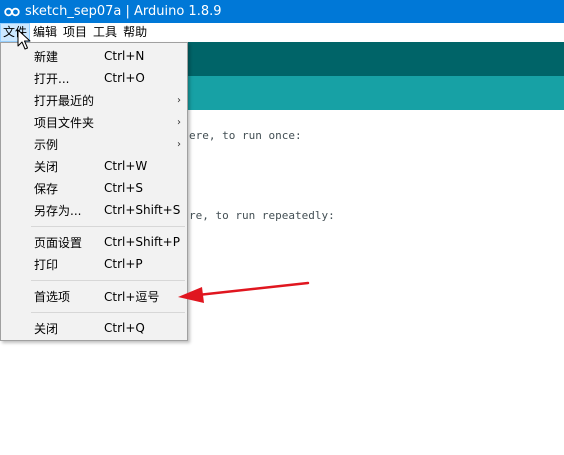 This screenshot has width=564, height=455. What do you see at coordinates (94, 144) in the screenshot?
I see `menu-item-examples: 示例 ›` at bounding box center [94, 144].